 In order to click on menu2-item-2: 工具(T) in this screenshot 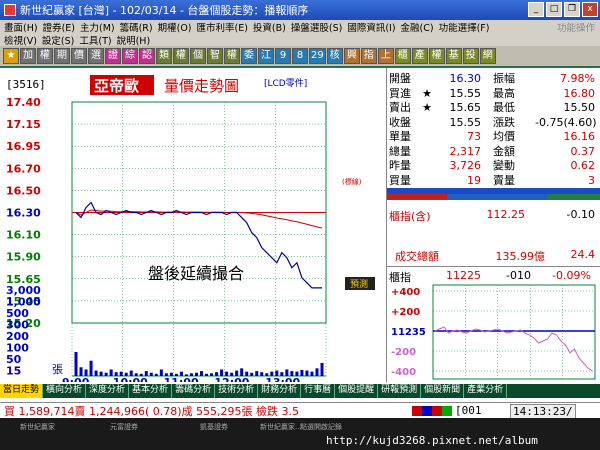, I will do `click(95, 40)`.